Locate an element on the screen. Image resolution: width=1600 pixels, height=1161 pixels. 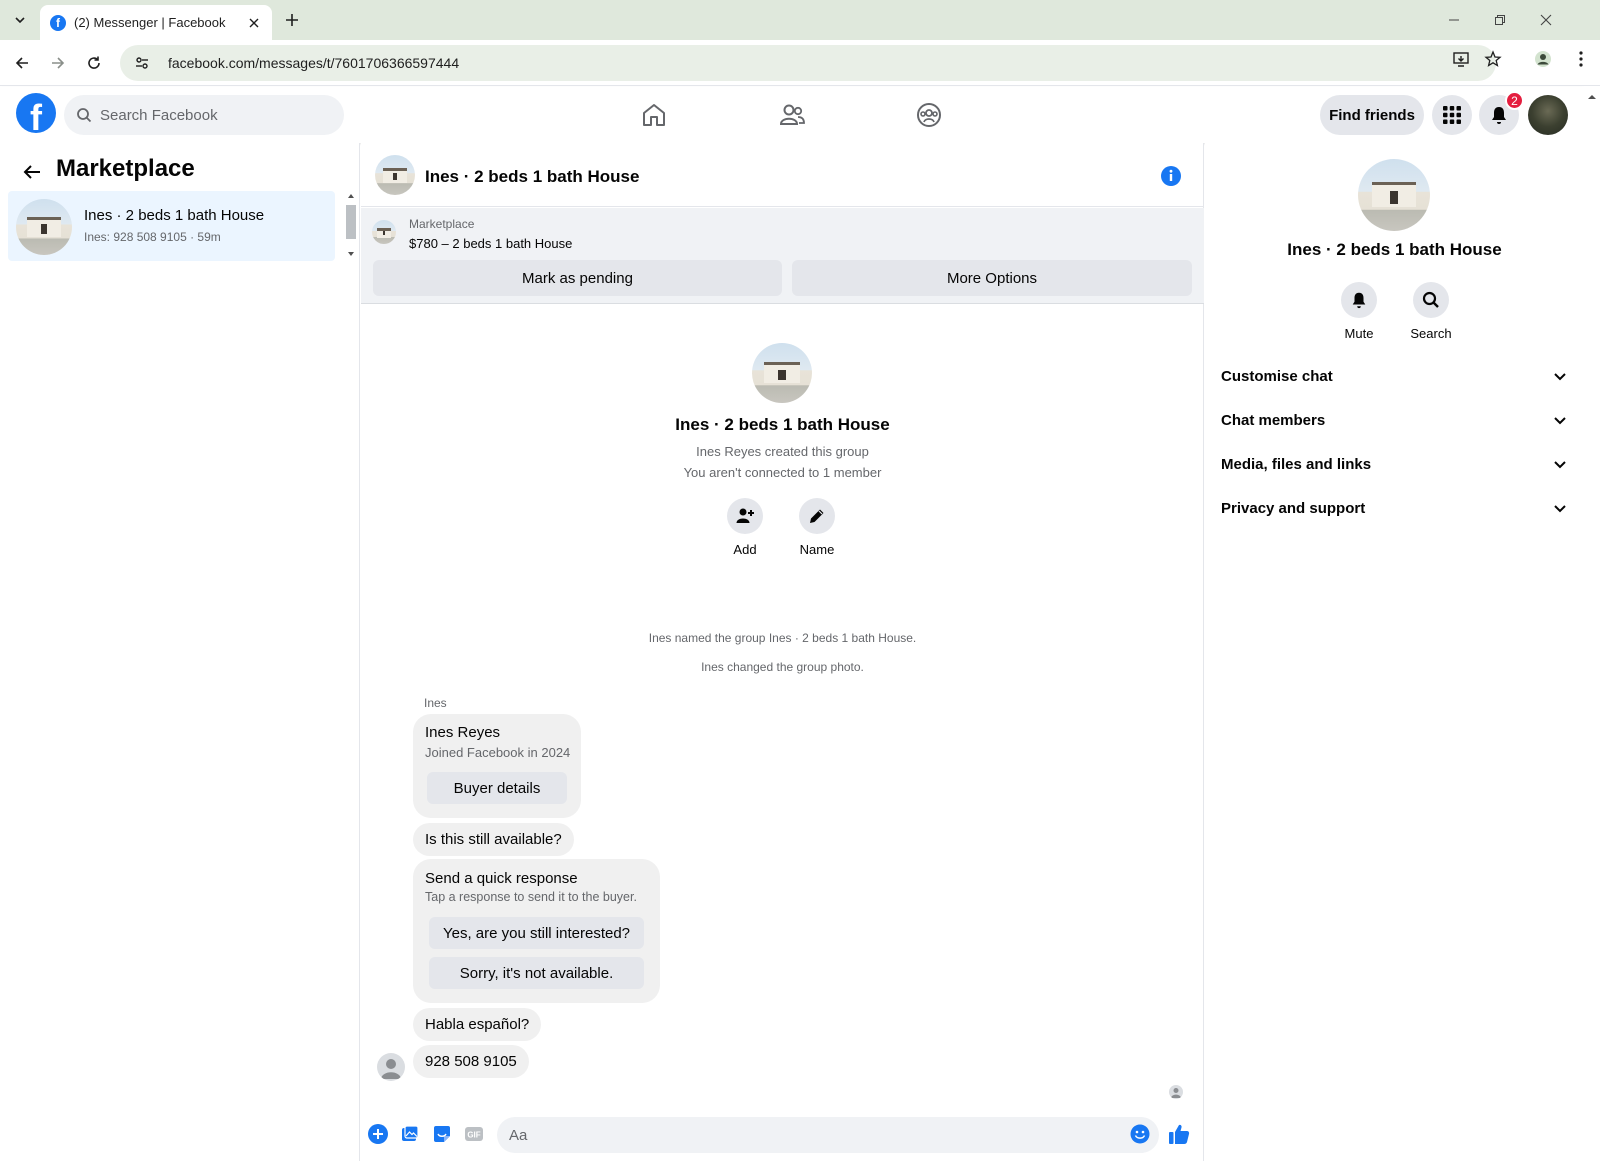
mute-button: Mute is located at coordinates (1359, 311).